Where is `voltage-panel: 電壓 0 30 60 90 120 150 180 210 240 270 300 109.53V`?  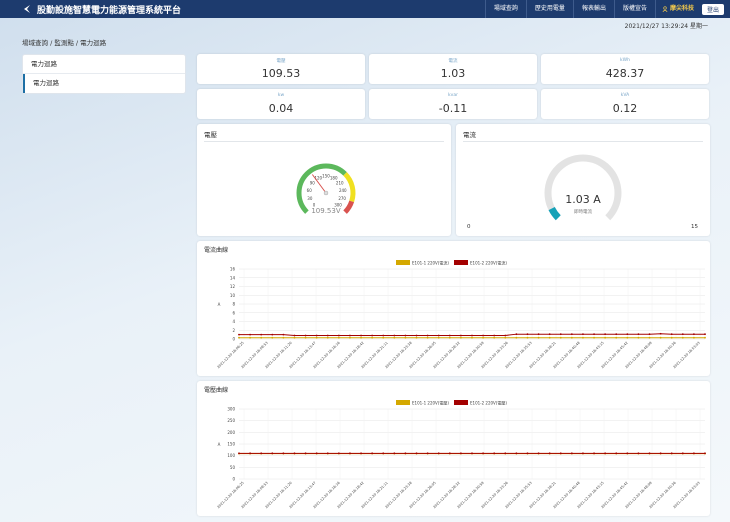
voltage-panel: 電壓 0 30 60 90 120 150 180 210 240 270 300 109.53V is located at coordinates (324, 180).